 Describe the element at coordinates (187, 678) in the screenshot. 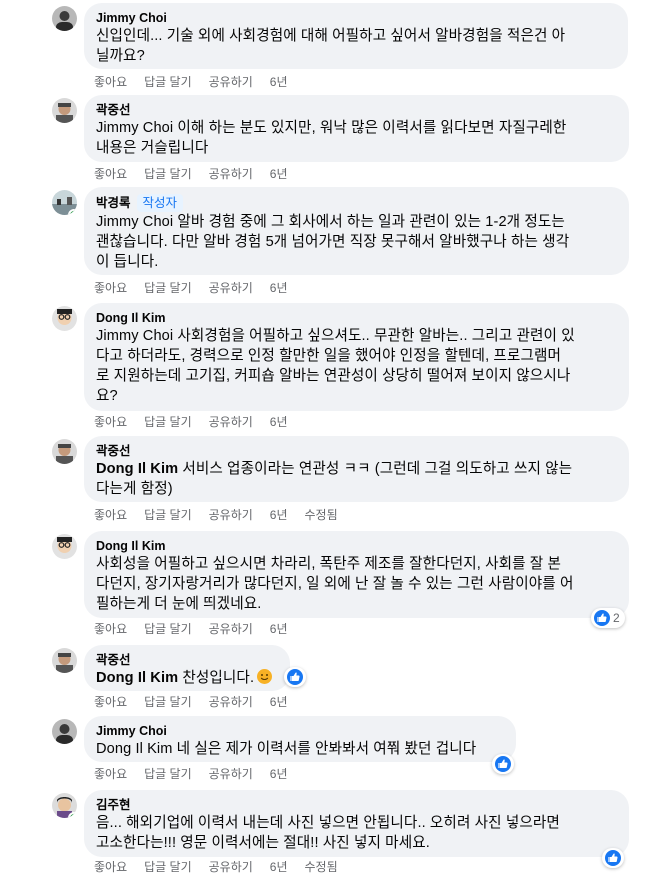

I see `comment-text: Dong Il Kim 찬성입니다.` at that location.